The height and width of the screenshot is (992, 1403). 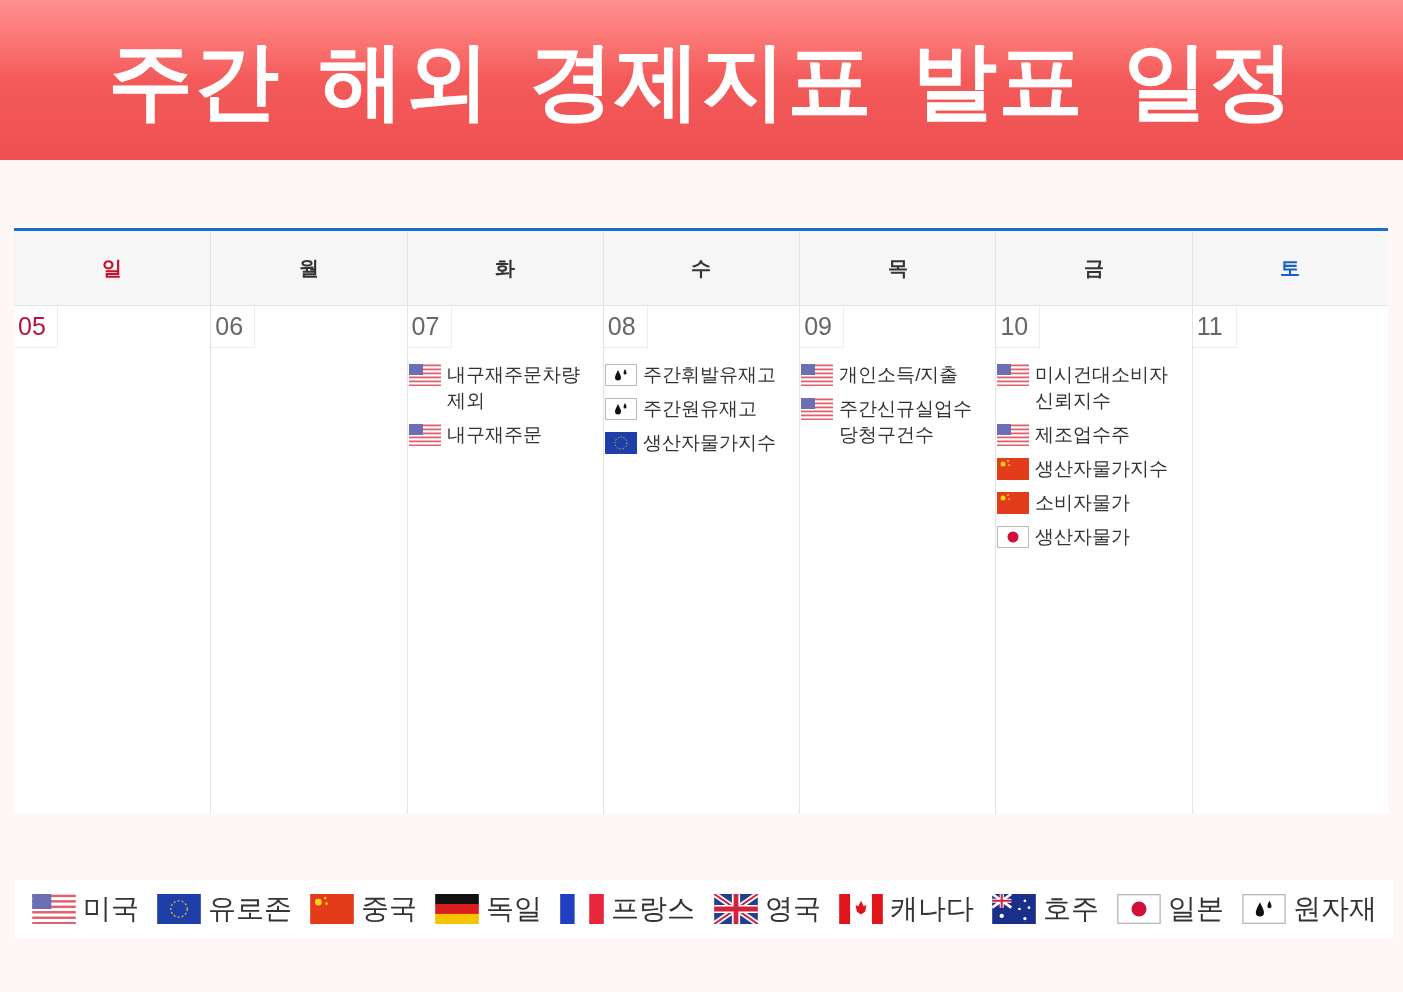 I want to click on weekday-header: 화, so click(x=504, y=268).